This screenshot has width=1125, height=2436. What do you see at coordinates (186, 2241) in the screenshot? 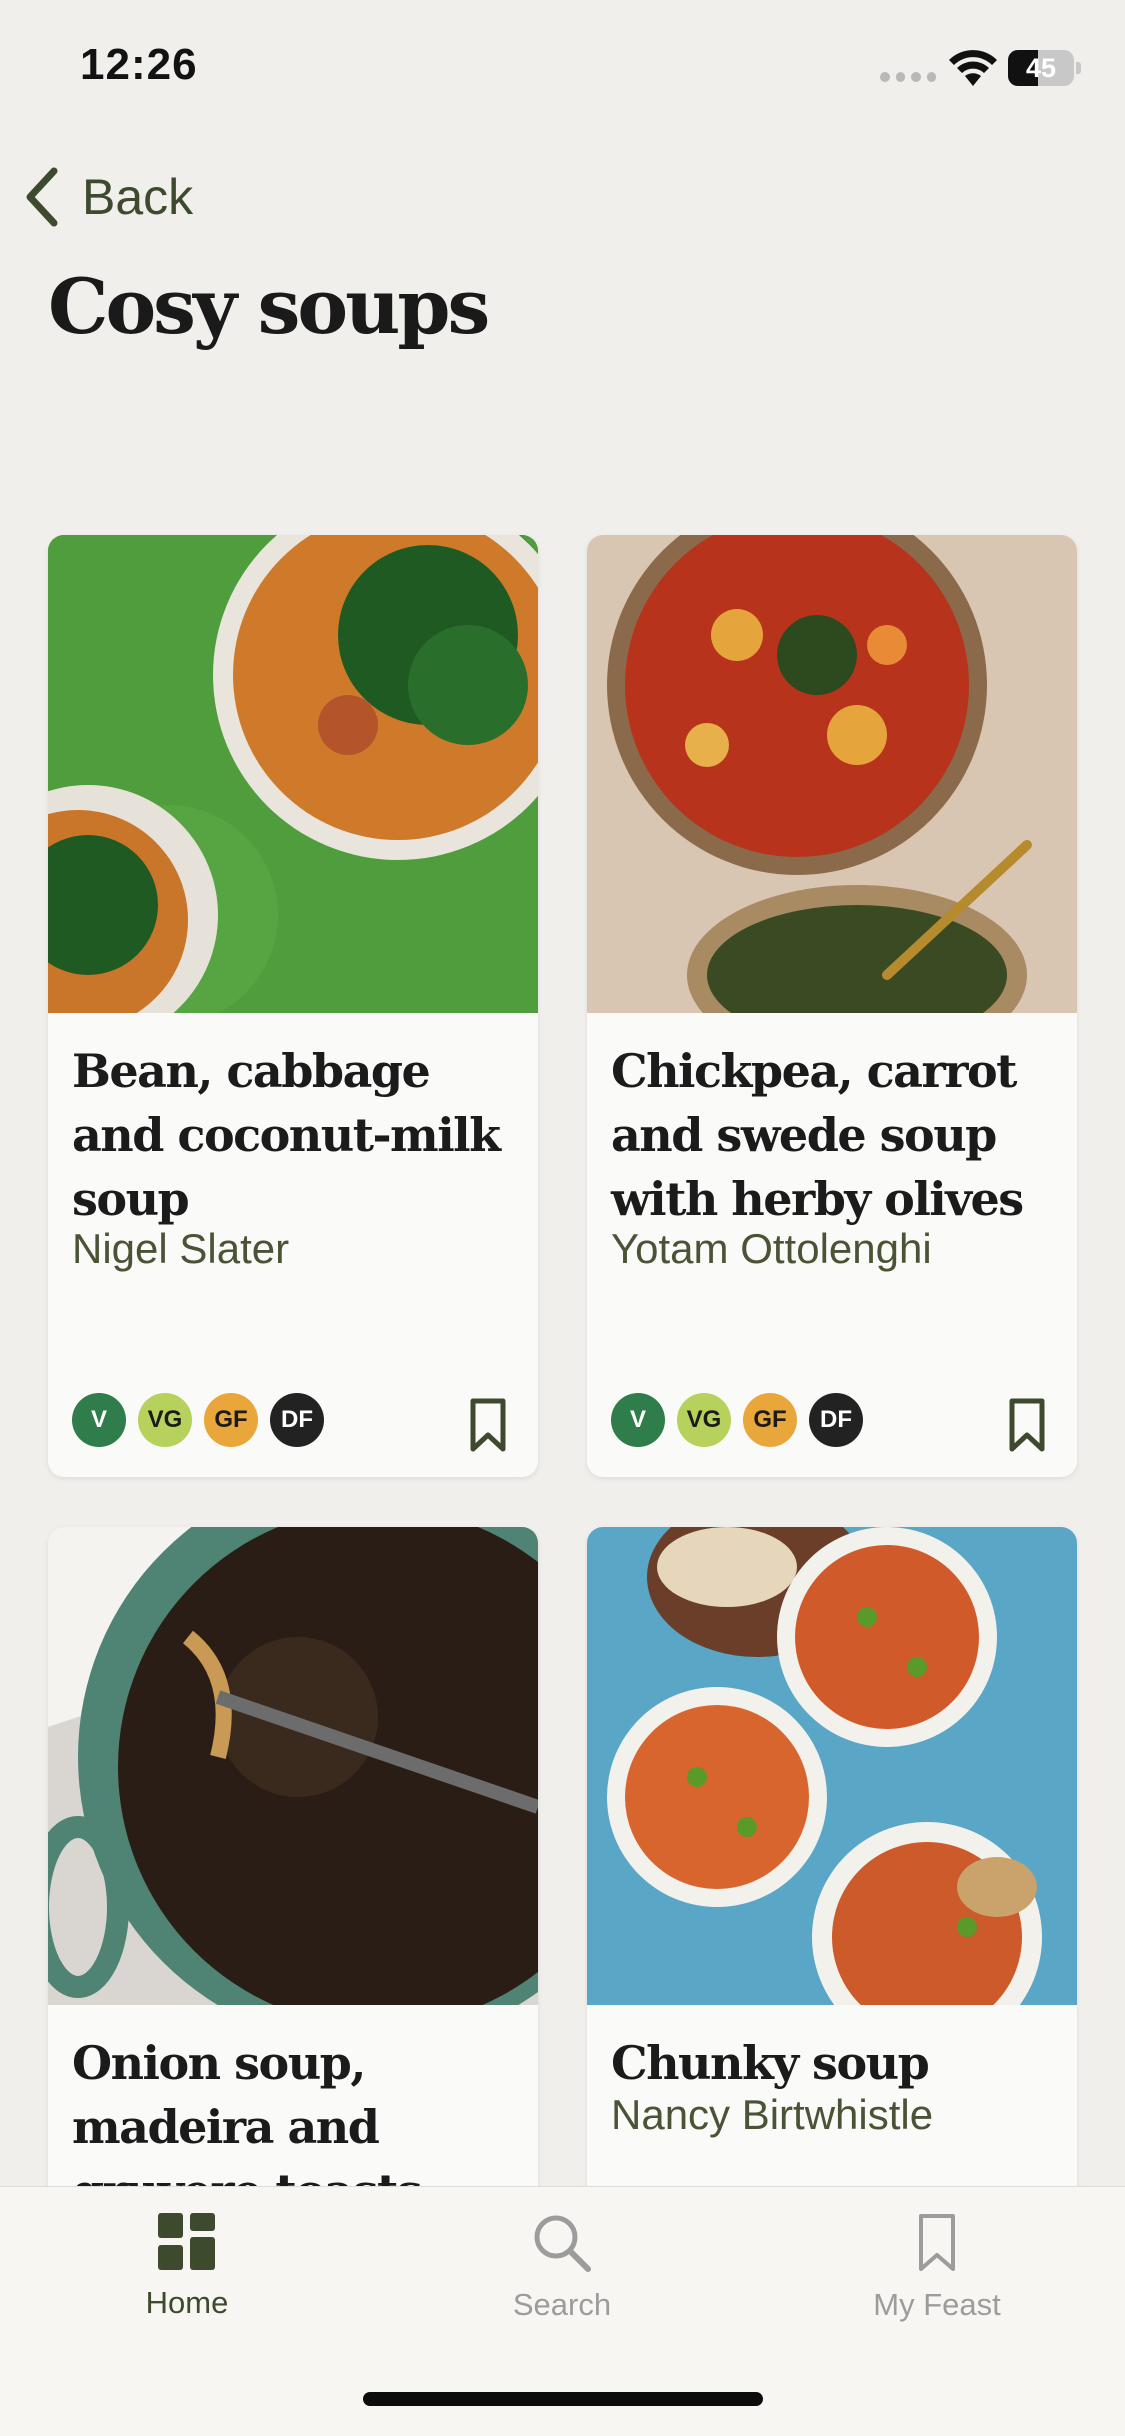
I see `home-grid-icon` at bounding box center [186, 2241].